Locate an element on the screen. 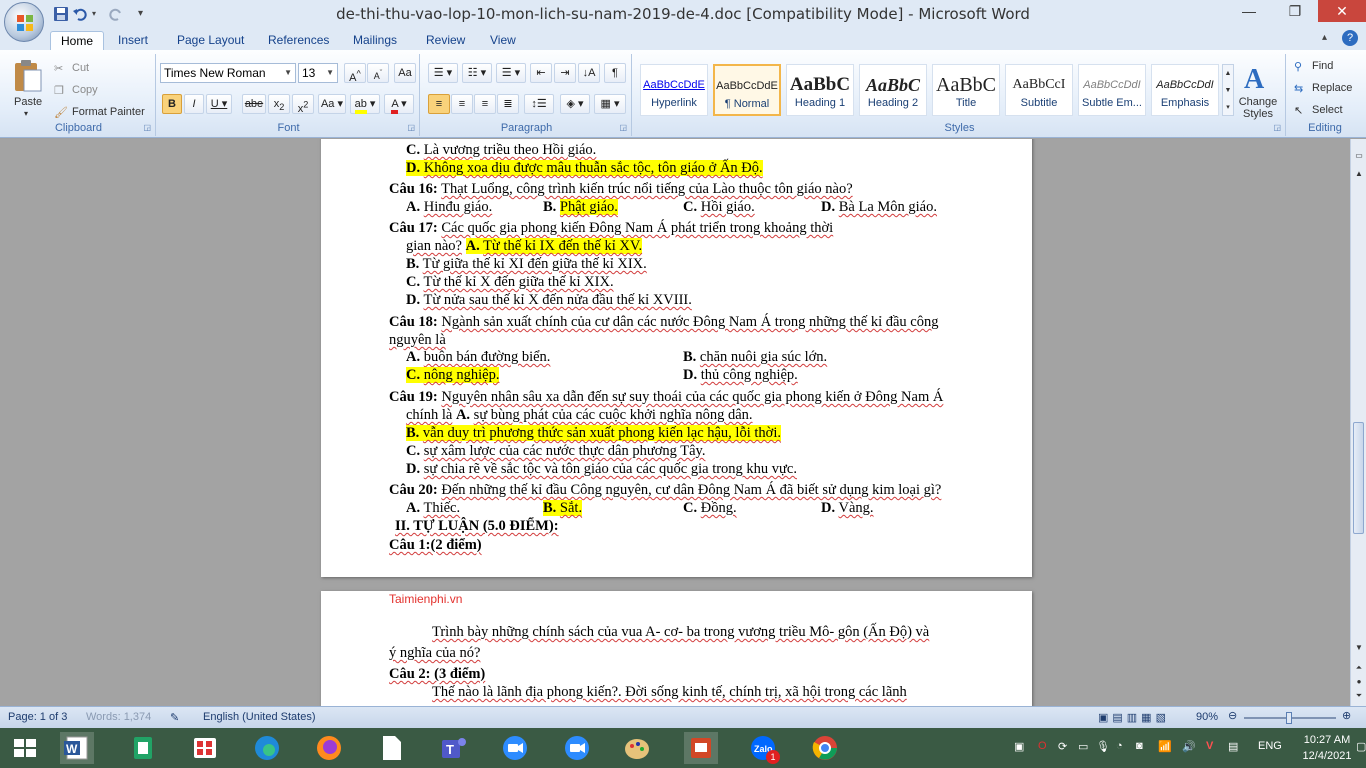 This screenshot has height=768, width=1366. cut-button: Cut is located at coordinates (80, 68).